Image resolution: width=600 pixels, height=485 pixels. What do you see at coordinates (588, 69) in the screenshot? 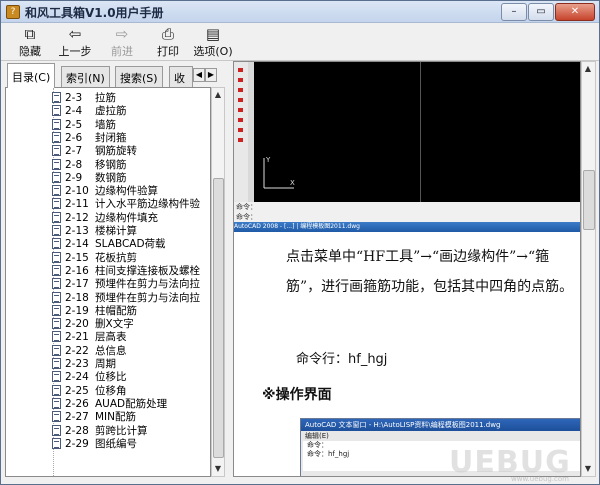
I see `content-scroll-up-icon: ▲` at bounding box center [588, 69].